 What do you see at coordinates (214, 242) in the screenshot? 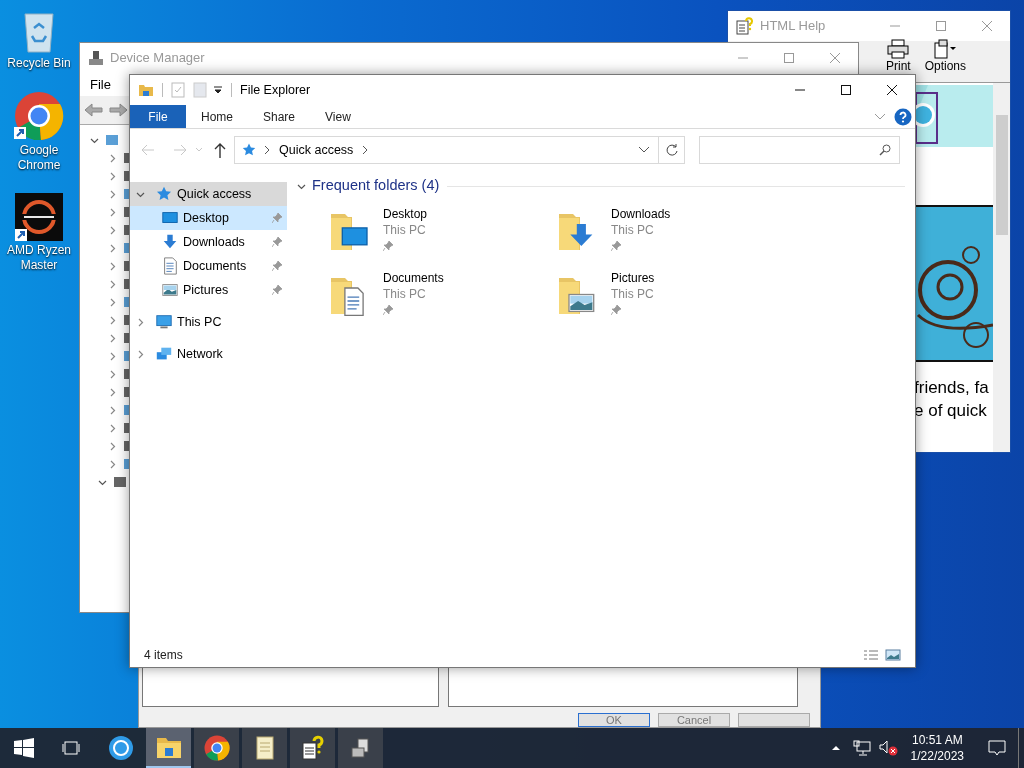
I see `nav-label: Downloads` at bounding box center [214, 242].